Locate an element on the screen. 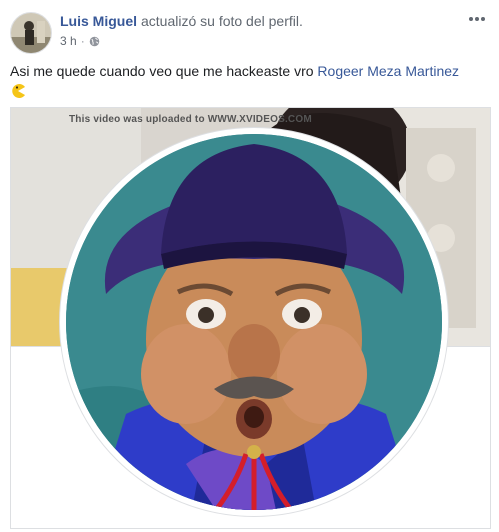 This screenshot has width=499, height=532. post-action: actualizó su foto del perfil. is located at coordinates (222, 21).